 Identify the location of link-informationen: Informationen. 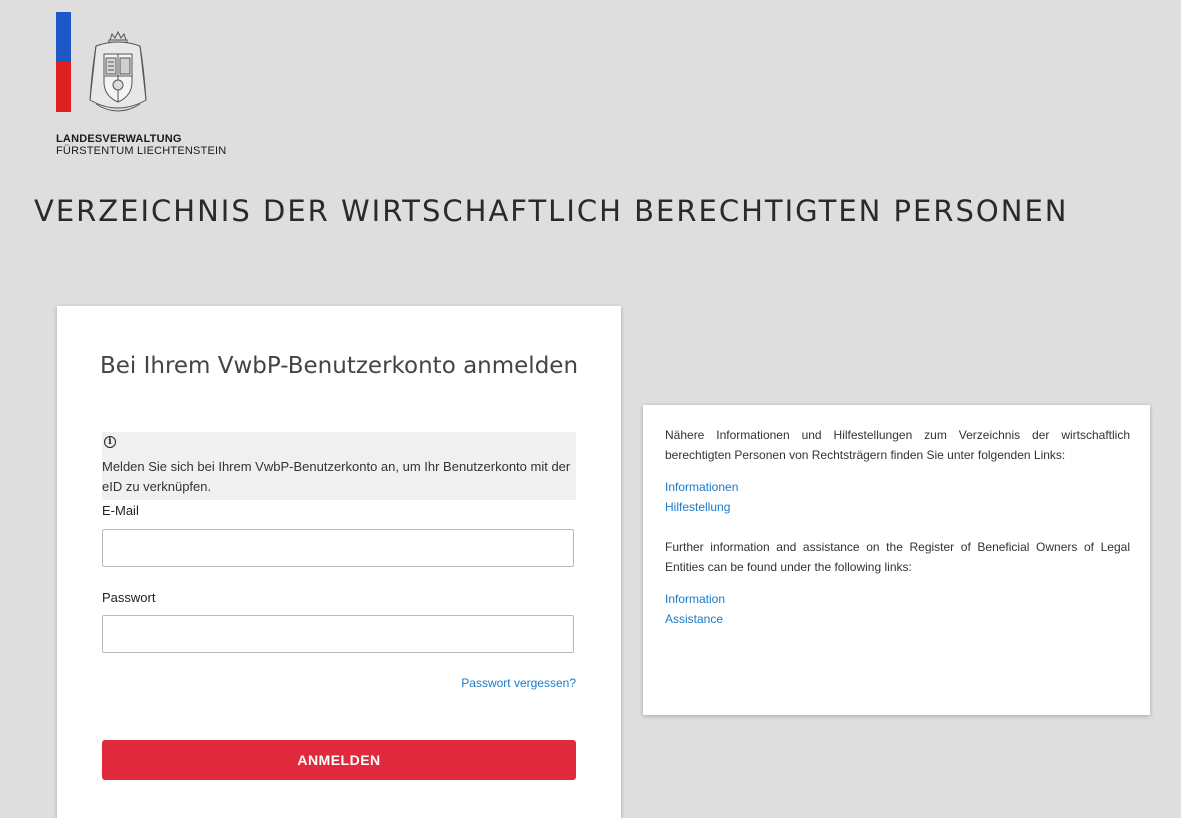
(897, 487).